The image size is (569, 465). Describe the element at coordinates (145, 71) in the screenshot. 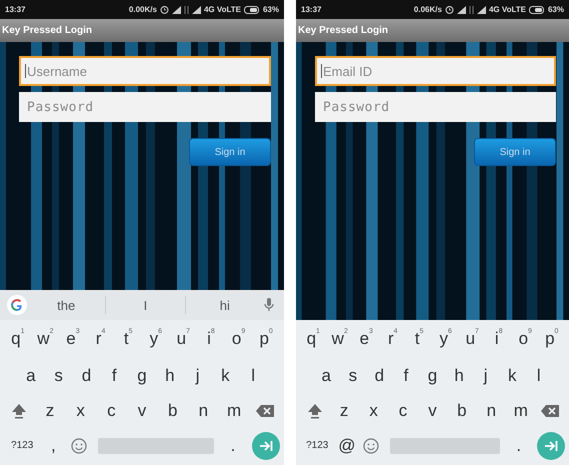

I see `input-field: Username` at that location.